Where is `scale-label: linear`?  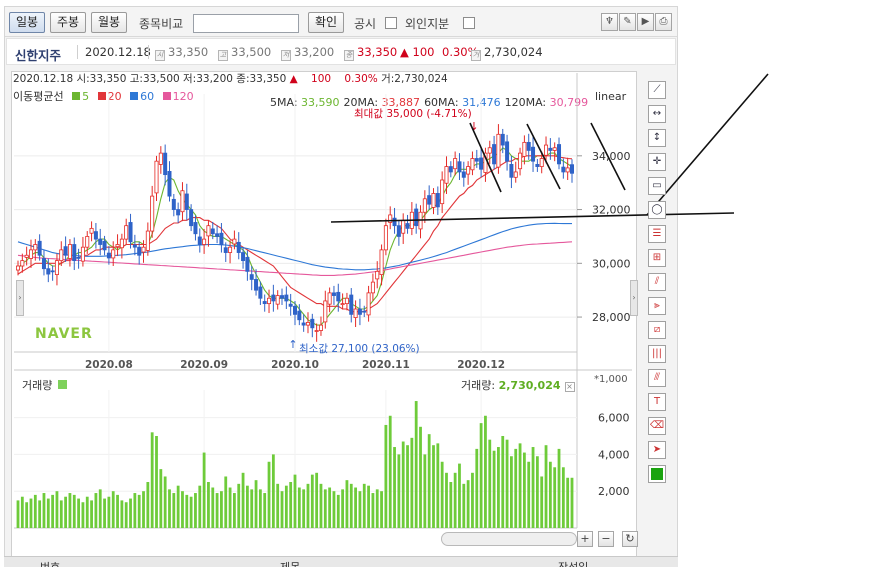
scale-label: linear is located at coordinates (610, 96).